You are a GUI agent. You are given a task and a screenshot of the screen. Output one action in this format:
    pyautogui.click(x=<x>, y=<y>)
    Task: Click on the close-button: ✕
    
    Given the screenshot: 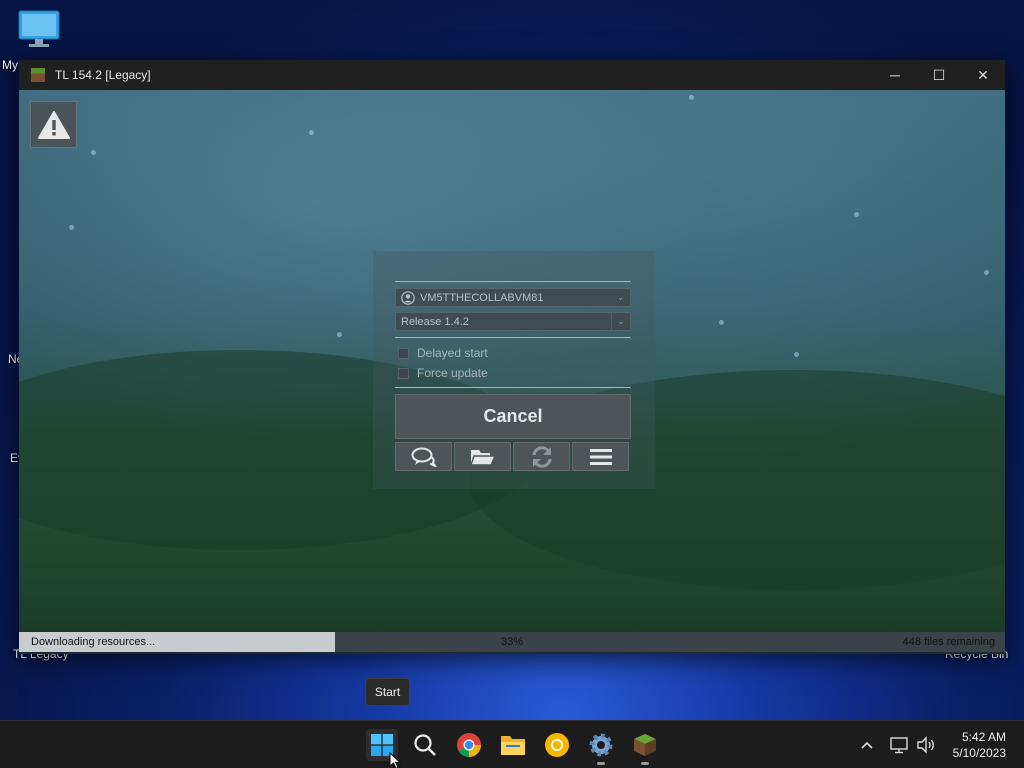 What is the action you would take?
    pyautogui.click(x=983, y=75)
    